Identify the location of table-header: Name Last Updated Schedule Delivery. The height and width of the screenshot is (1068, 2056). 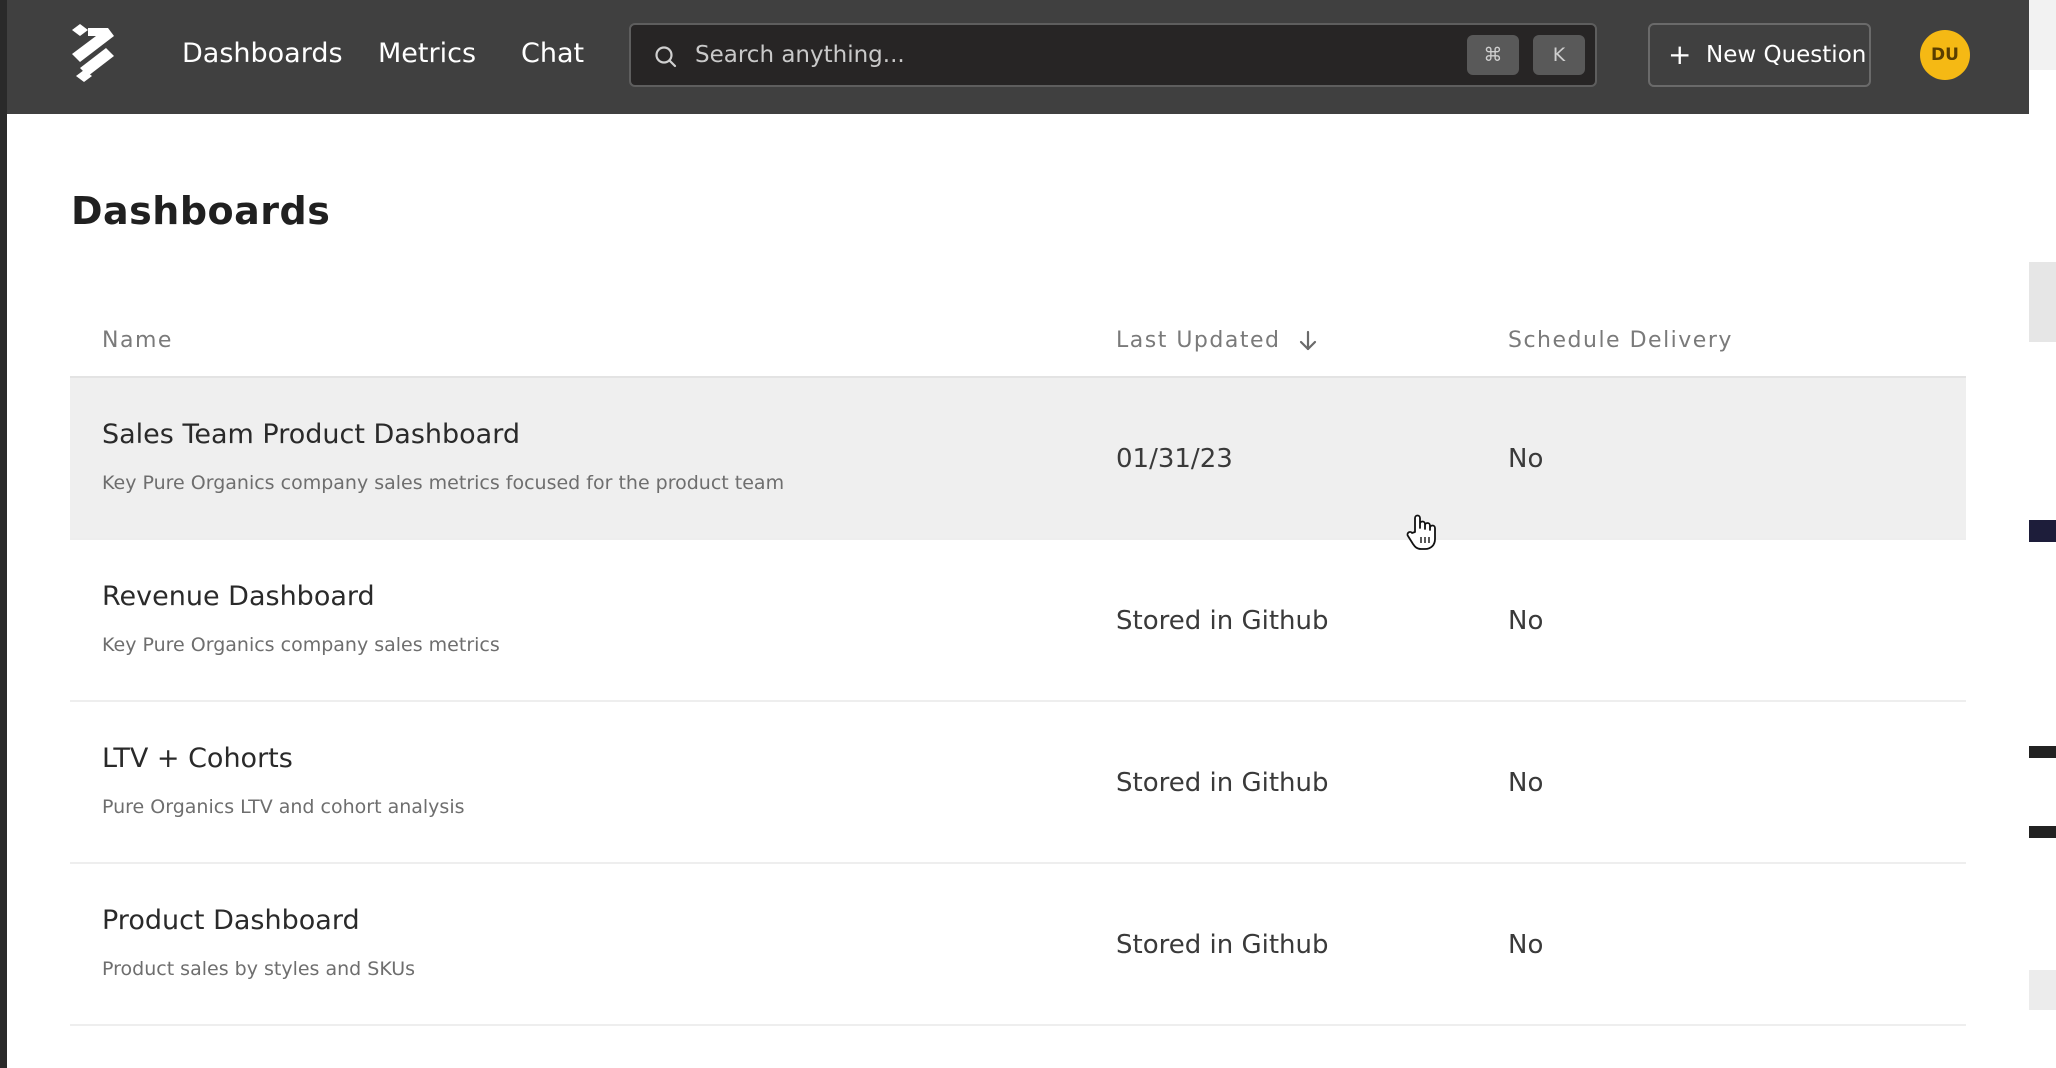
(1018, 344).